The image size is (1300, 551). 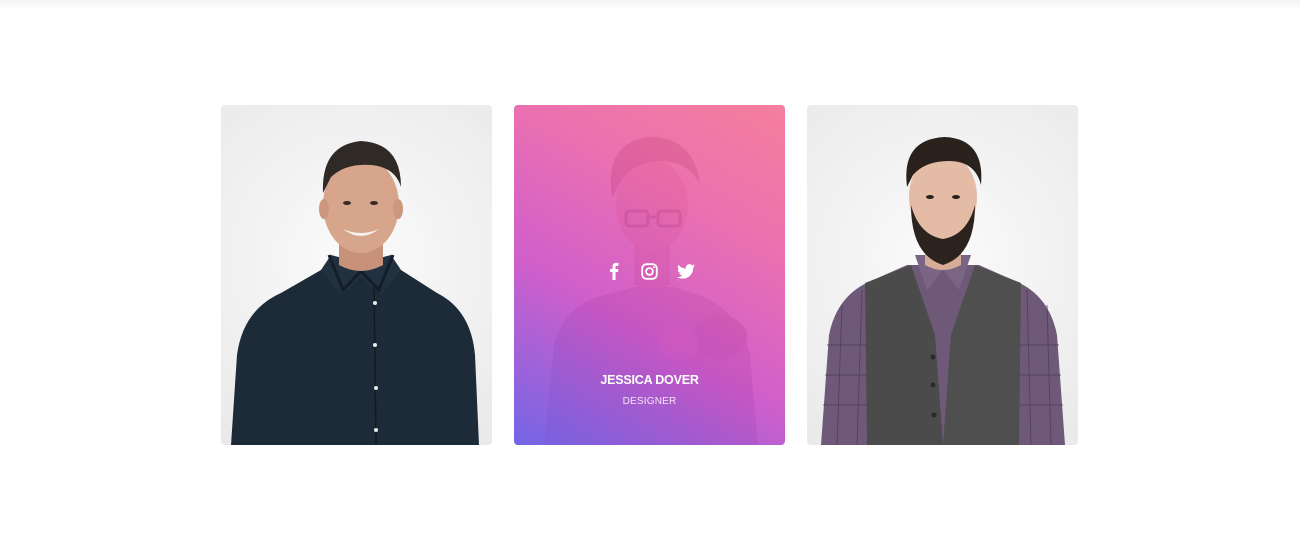 I want to click on team-card-2: JESSICA DOVER DESIGNER, so click(x=649, y=275).